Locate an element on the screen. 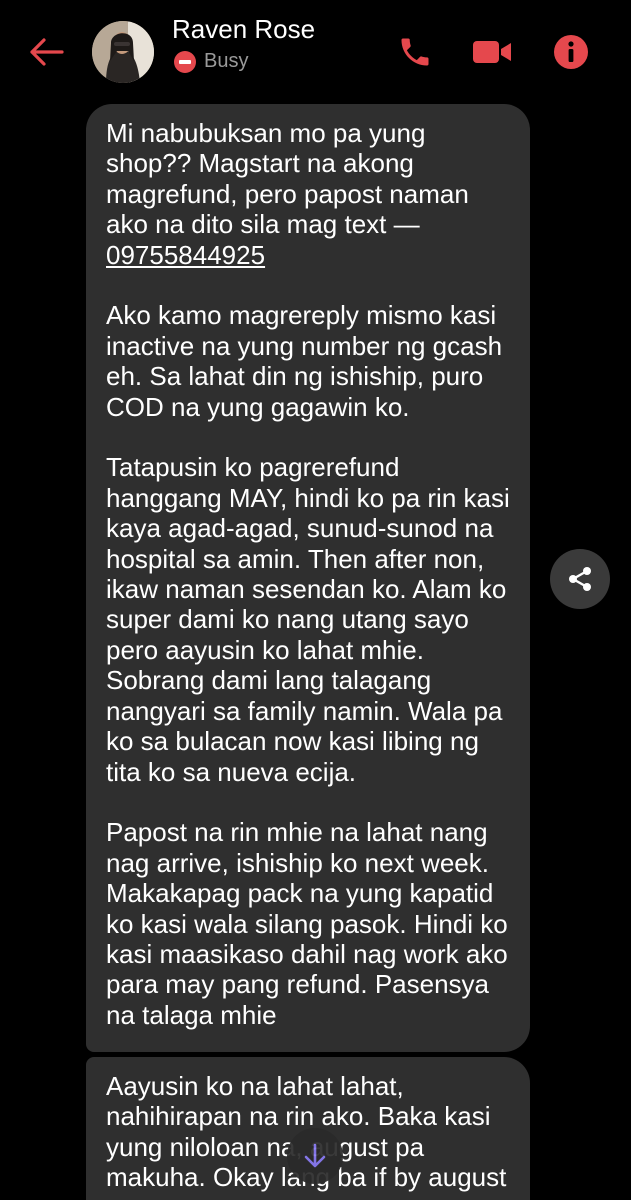 Image resolution: width=631 pixels, height=1200 pixels. share-message-button is located at coordinates (580, 579).